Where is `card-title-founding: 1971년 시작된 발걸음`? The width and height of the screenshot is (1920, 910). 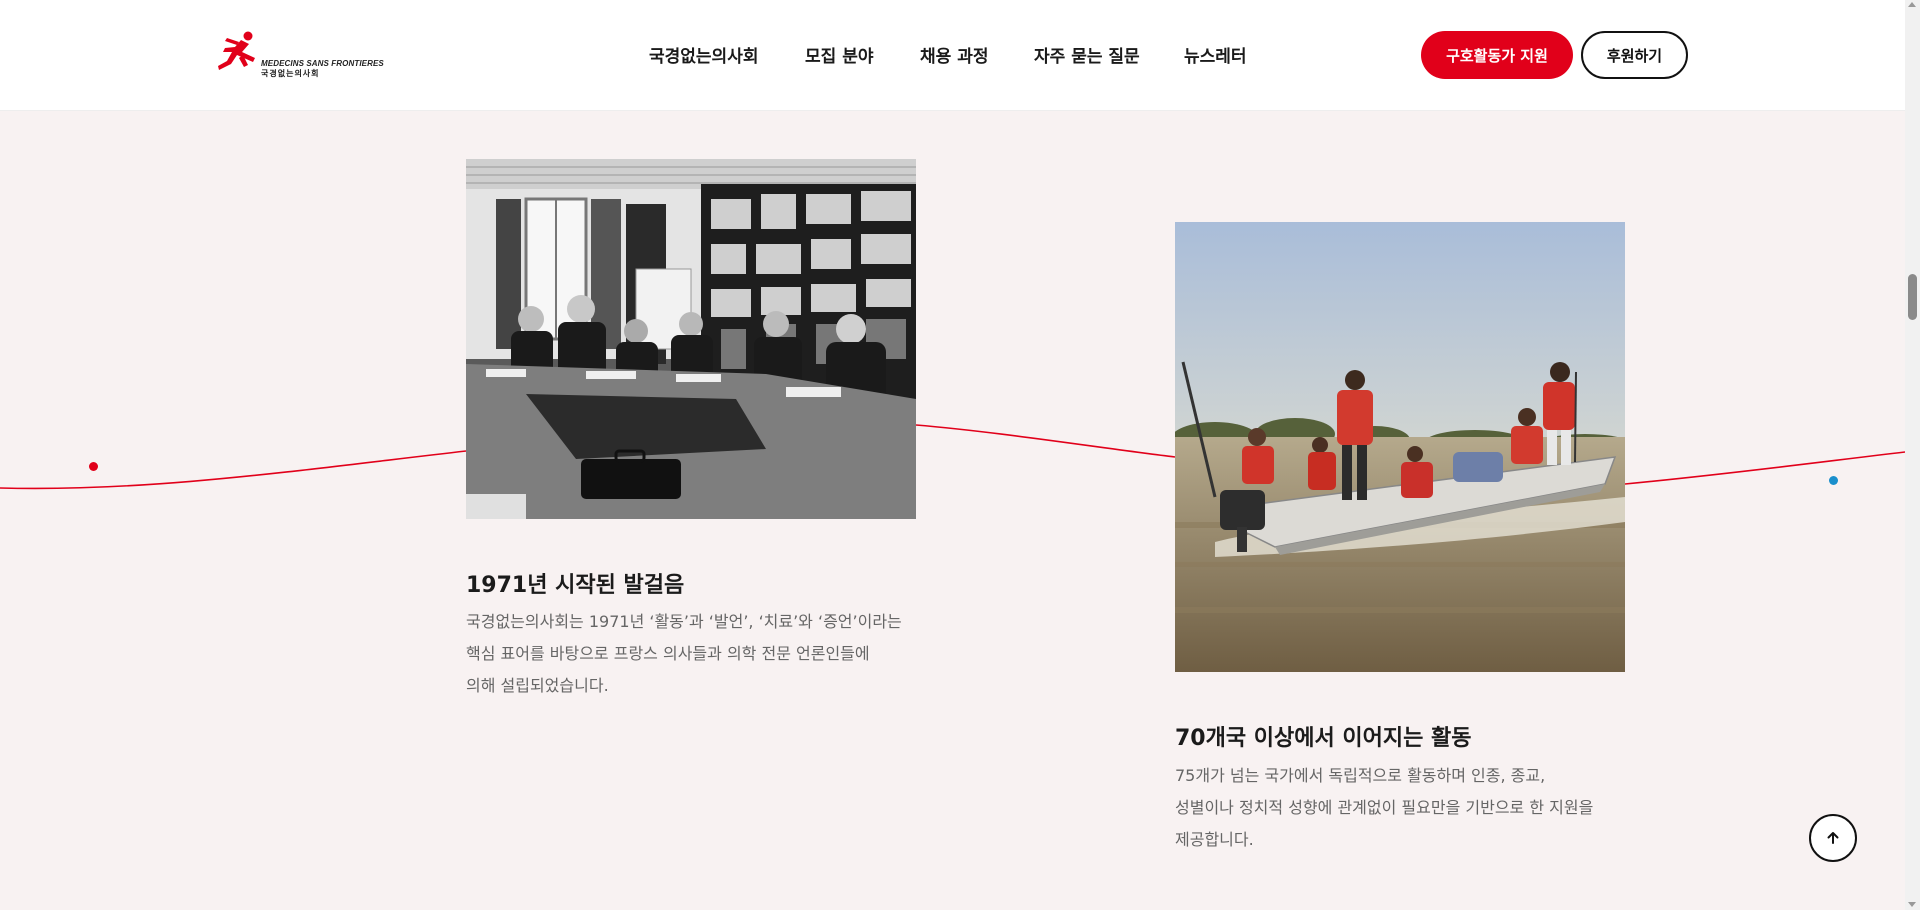 card-title-founding: 1971년 시작된 발걸음 is located at coordinates (575, 585).